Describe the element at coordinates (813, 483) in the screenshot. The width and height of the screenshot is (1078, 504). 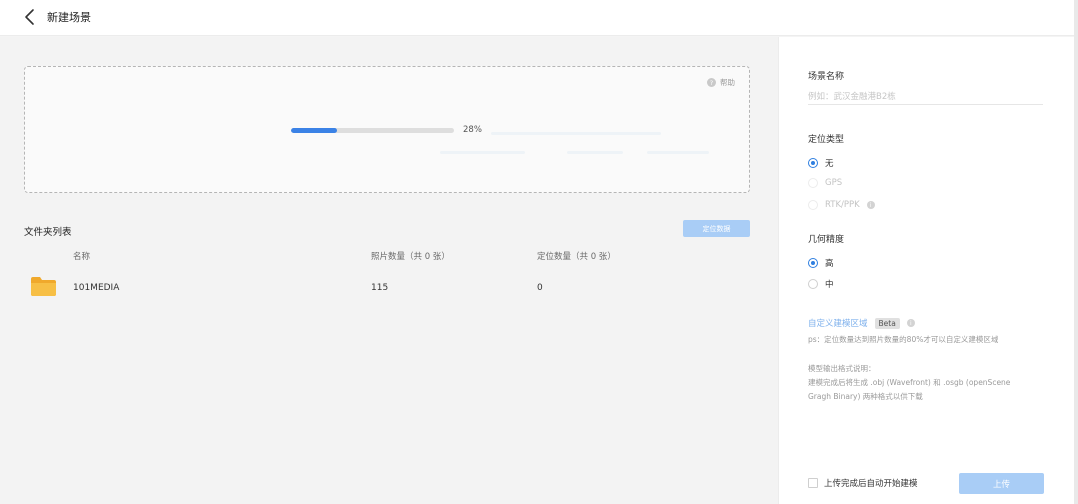
I see `auto-build-checkbox` at that location.